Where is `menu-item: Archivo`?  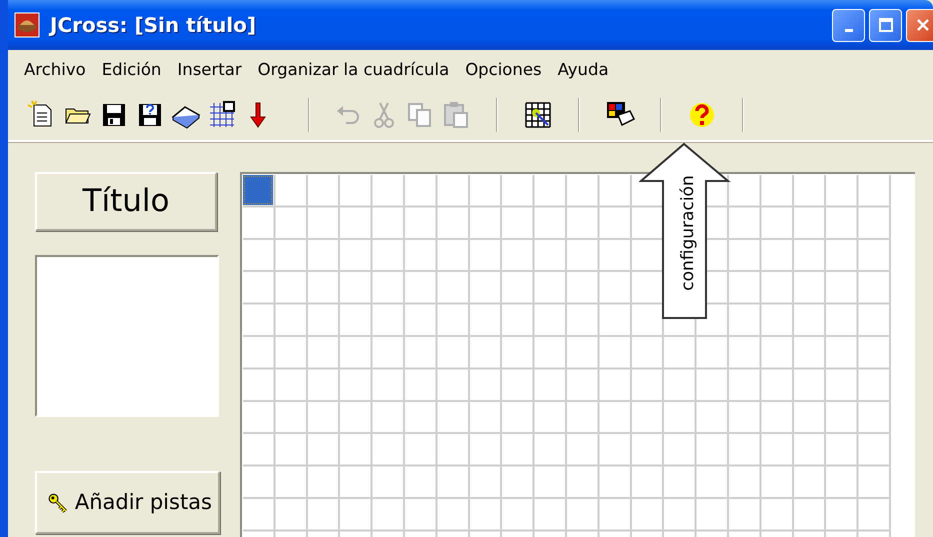 menu-item: Archivo is located at coordinates (55, 70).